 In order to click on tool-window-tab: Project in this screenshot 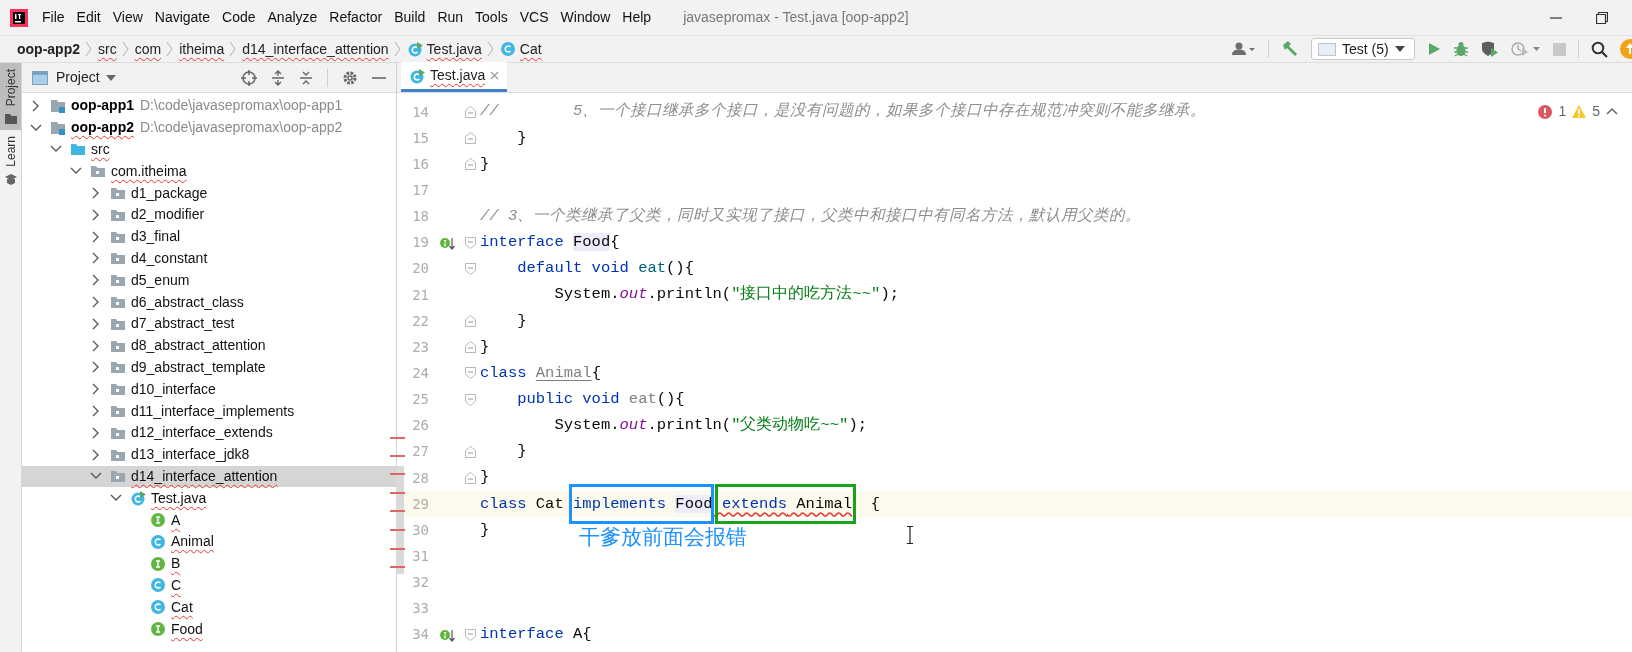, I will do `click(10, 97)`.